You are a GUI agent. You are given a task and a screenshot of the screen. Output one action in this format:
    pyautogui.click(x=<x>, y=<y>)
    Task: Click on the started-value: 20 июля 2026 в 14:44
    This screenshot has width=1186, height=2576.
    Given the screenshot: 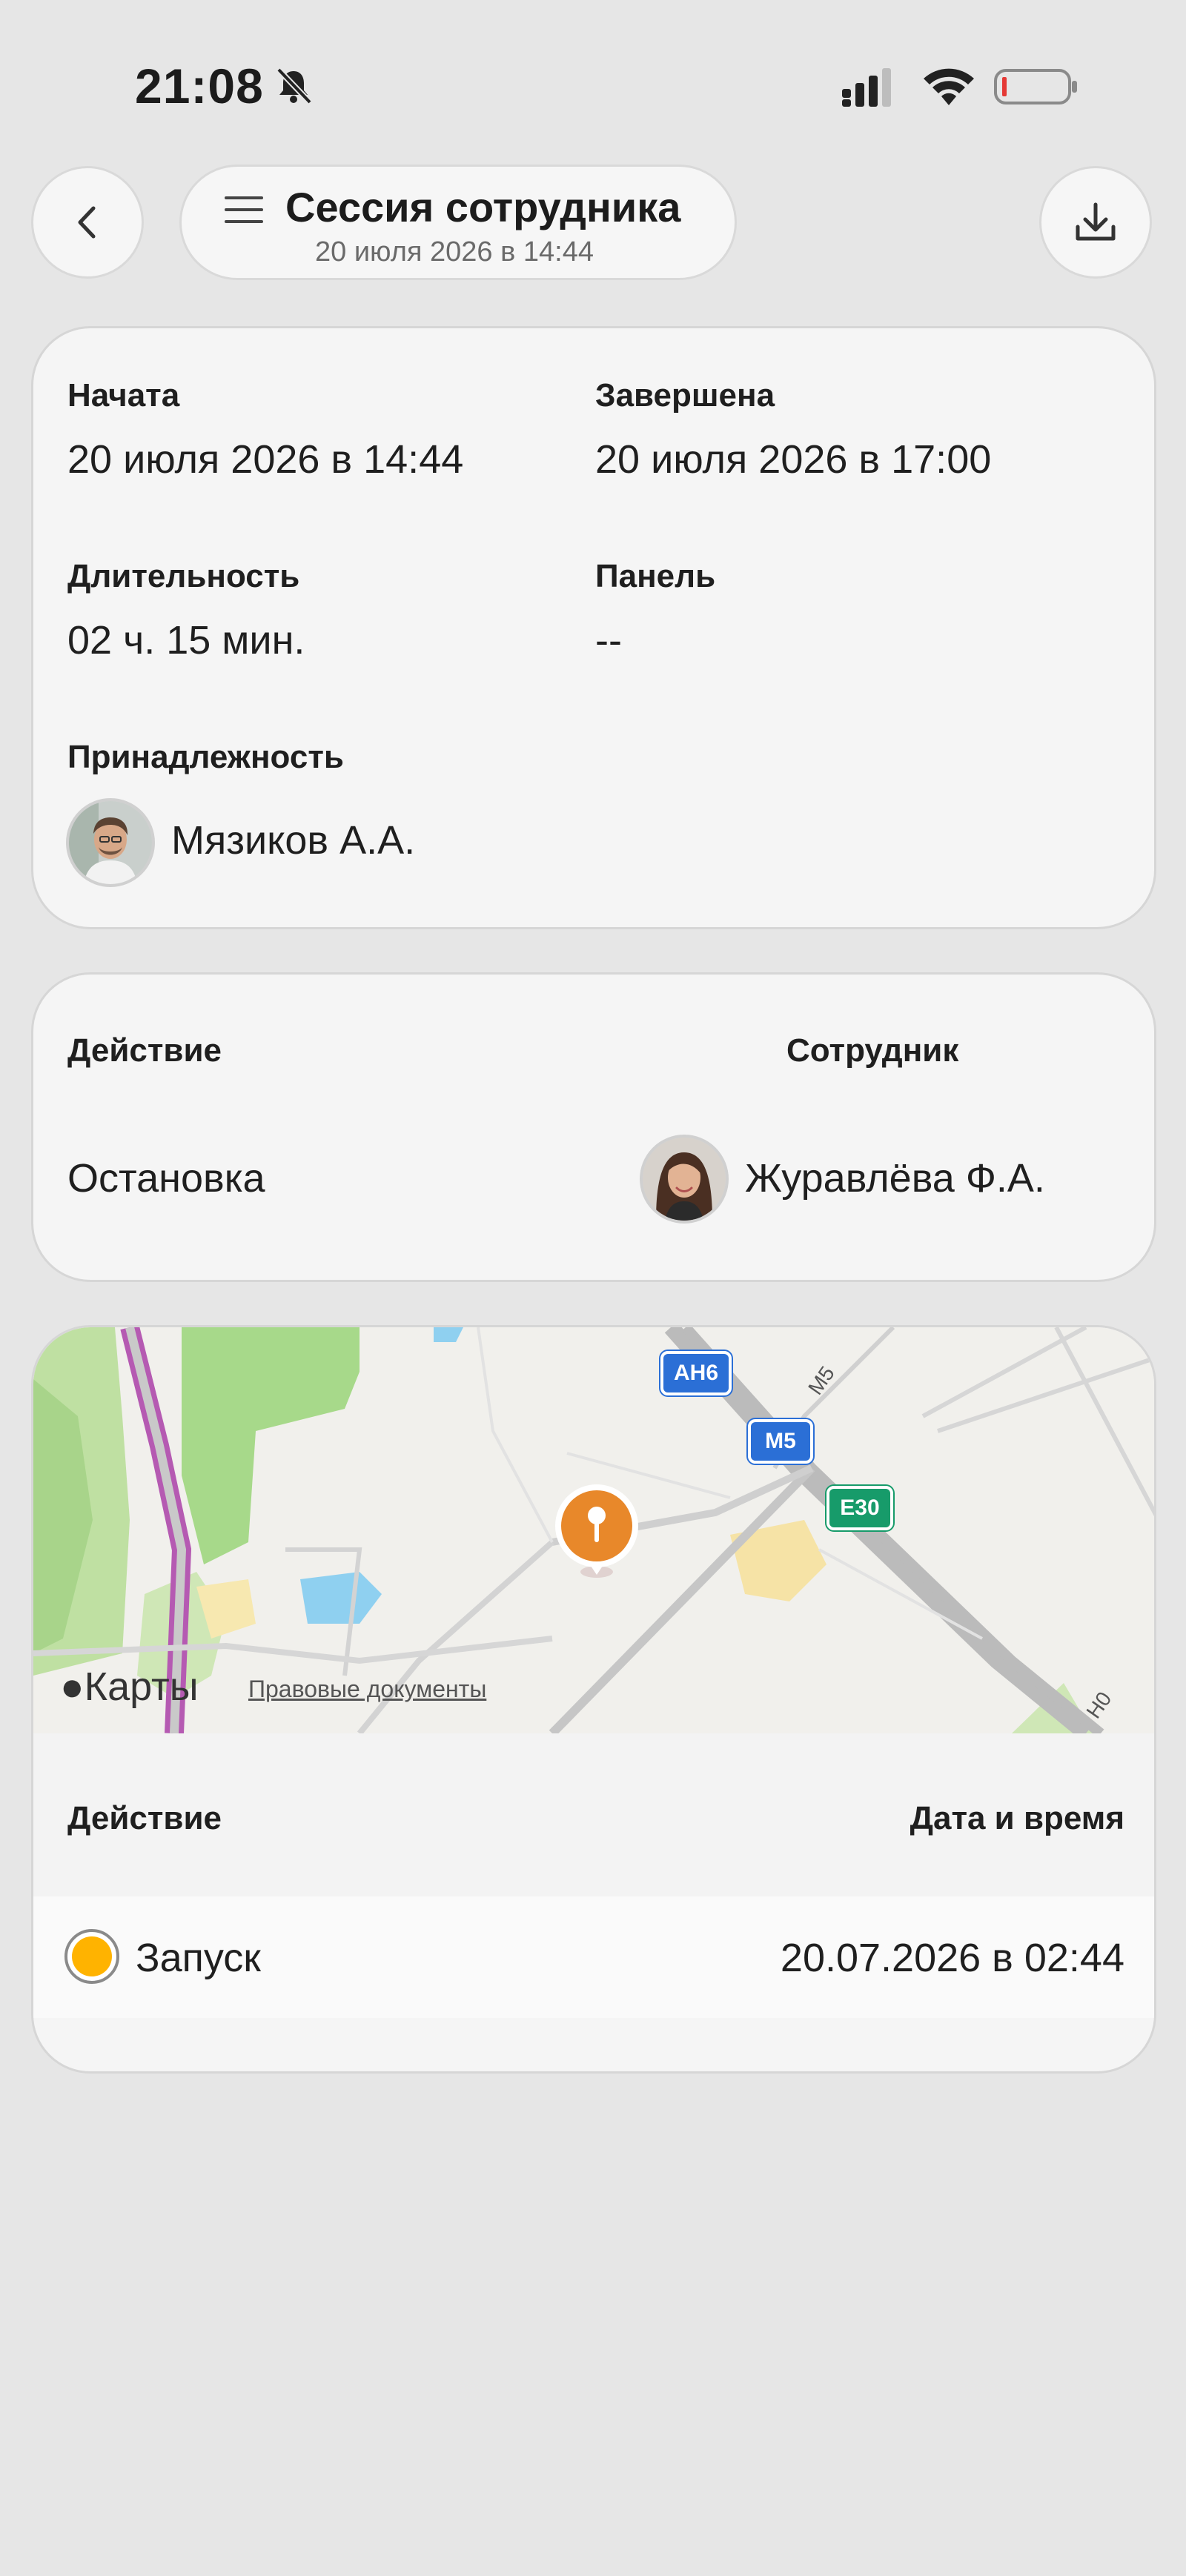 What is the action you would take?
    pyautogui.click(x=265, y=459)
    